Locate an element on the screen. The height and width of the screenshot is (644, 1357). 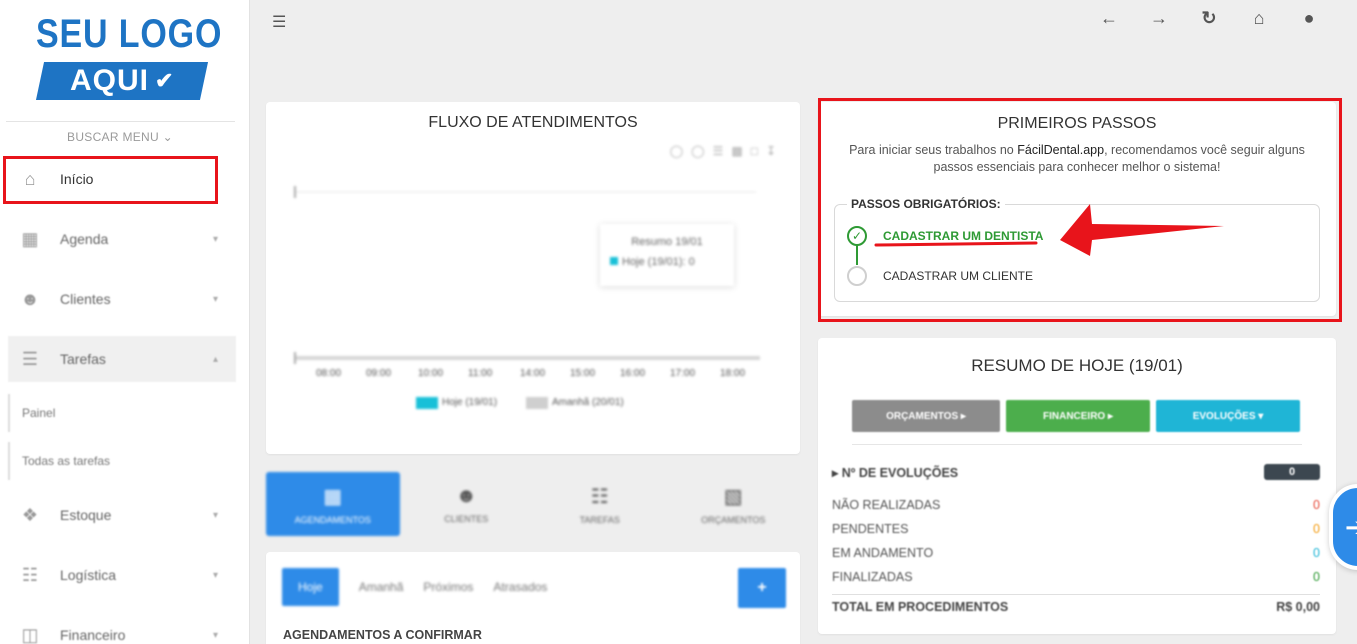
summary-title: RESUMO DE HOJE (19/01) is located at coordinates (1077, 365).